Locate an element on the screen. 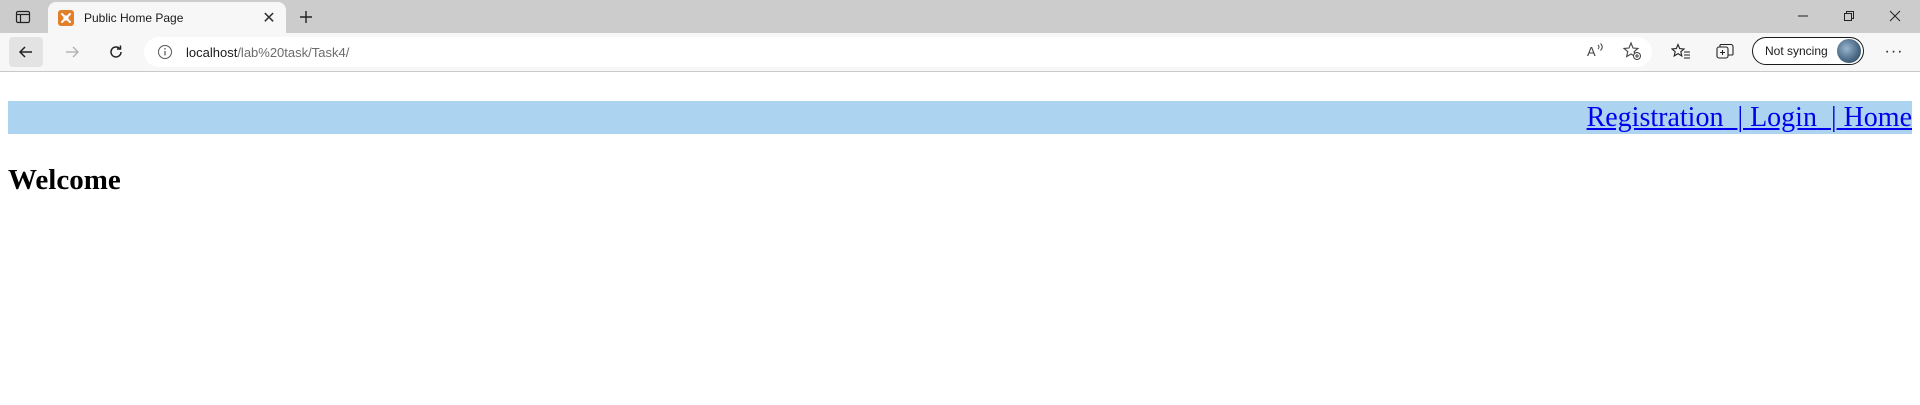 This screenshot has width=1920, height=405. tab-actions-icon is located at coordinates (23, 17).